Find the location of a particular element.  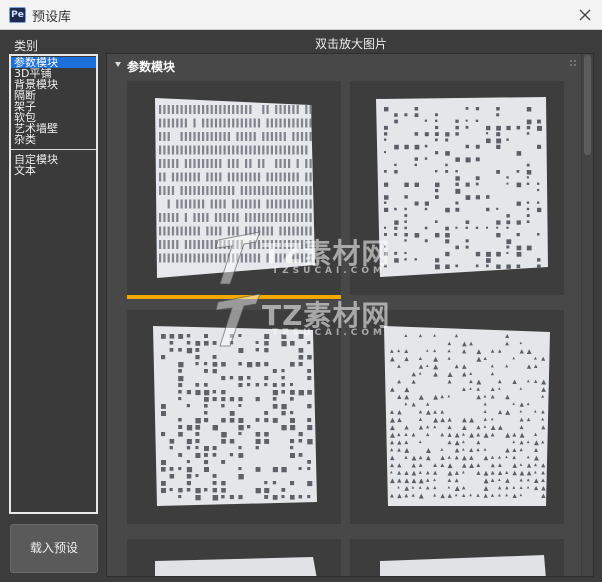

category-item-art-wall: 艺术墙壁 is located at coordinates (53, 128).